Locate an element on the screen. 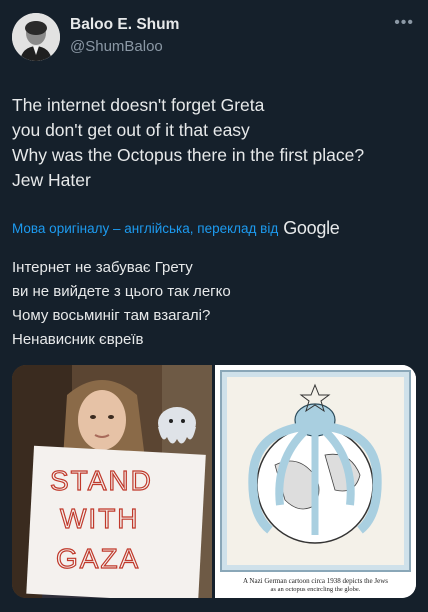 This screenshot has width=428, height=612. author-handle: @ShumBaloo is located at coordinates (116, 46).